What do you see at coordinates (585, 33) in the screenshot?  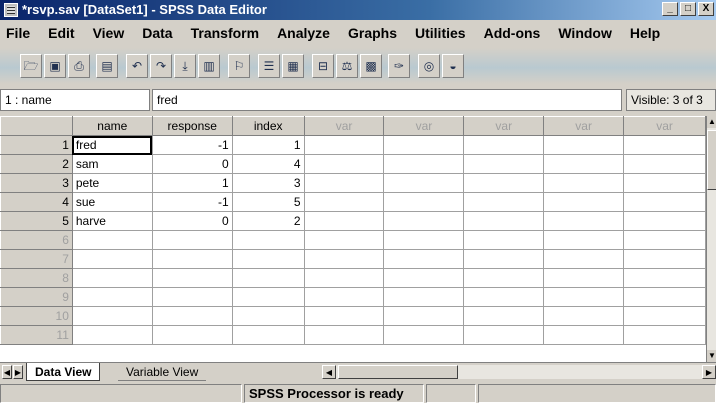 I see `menu-window: Window` at bounding box center [585, 33].